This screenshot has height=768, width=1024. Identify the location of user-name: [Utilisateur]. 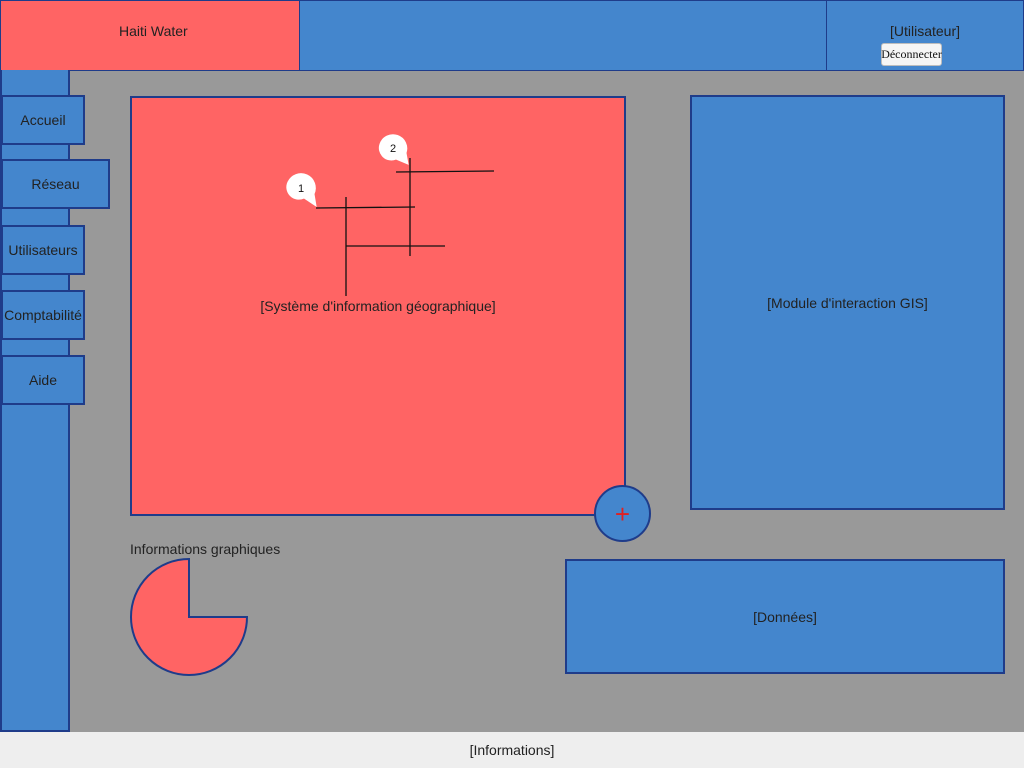
(925, 31).